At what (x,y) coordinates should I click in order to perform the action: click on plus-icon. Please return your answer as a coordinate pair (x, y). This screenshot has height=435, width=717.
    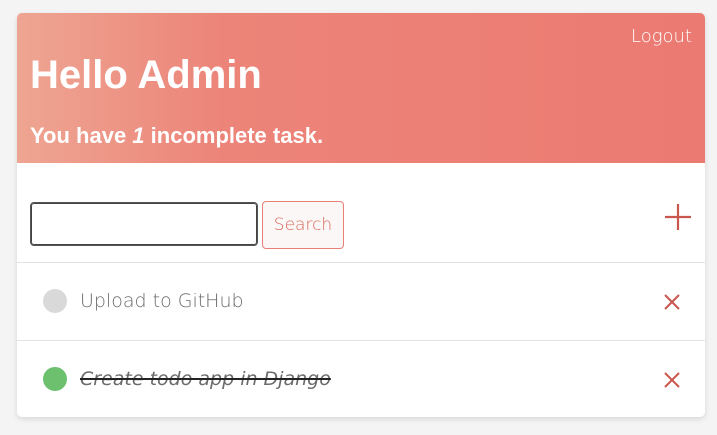
    Looking at the image, I should click on (678, 217).